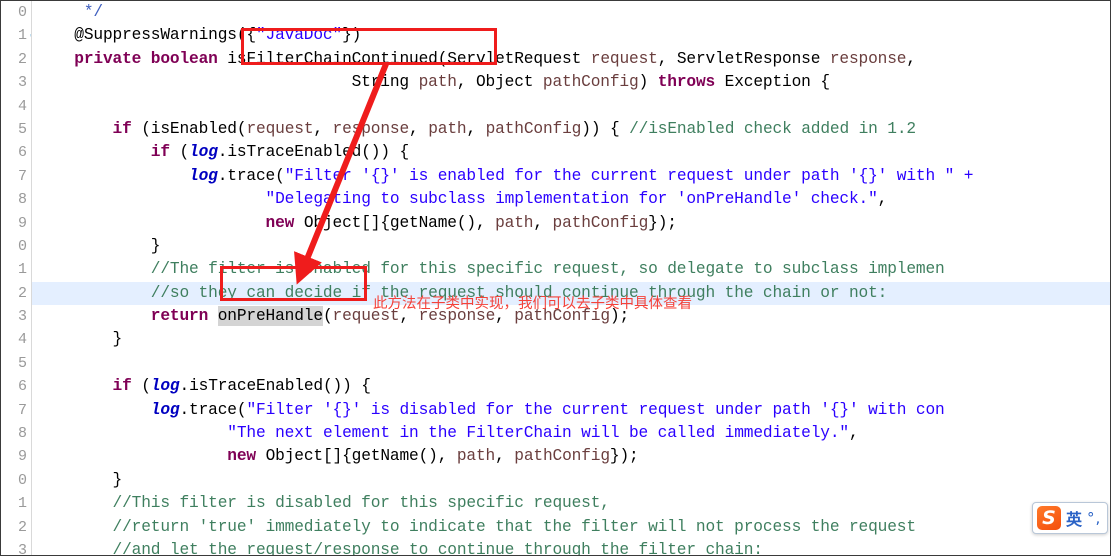  I want to click on line-number: 8, so click(22, 200).